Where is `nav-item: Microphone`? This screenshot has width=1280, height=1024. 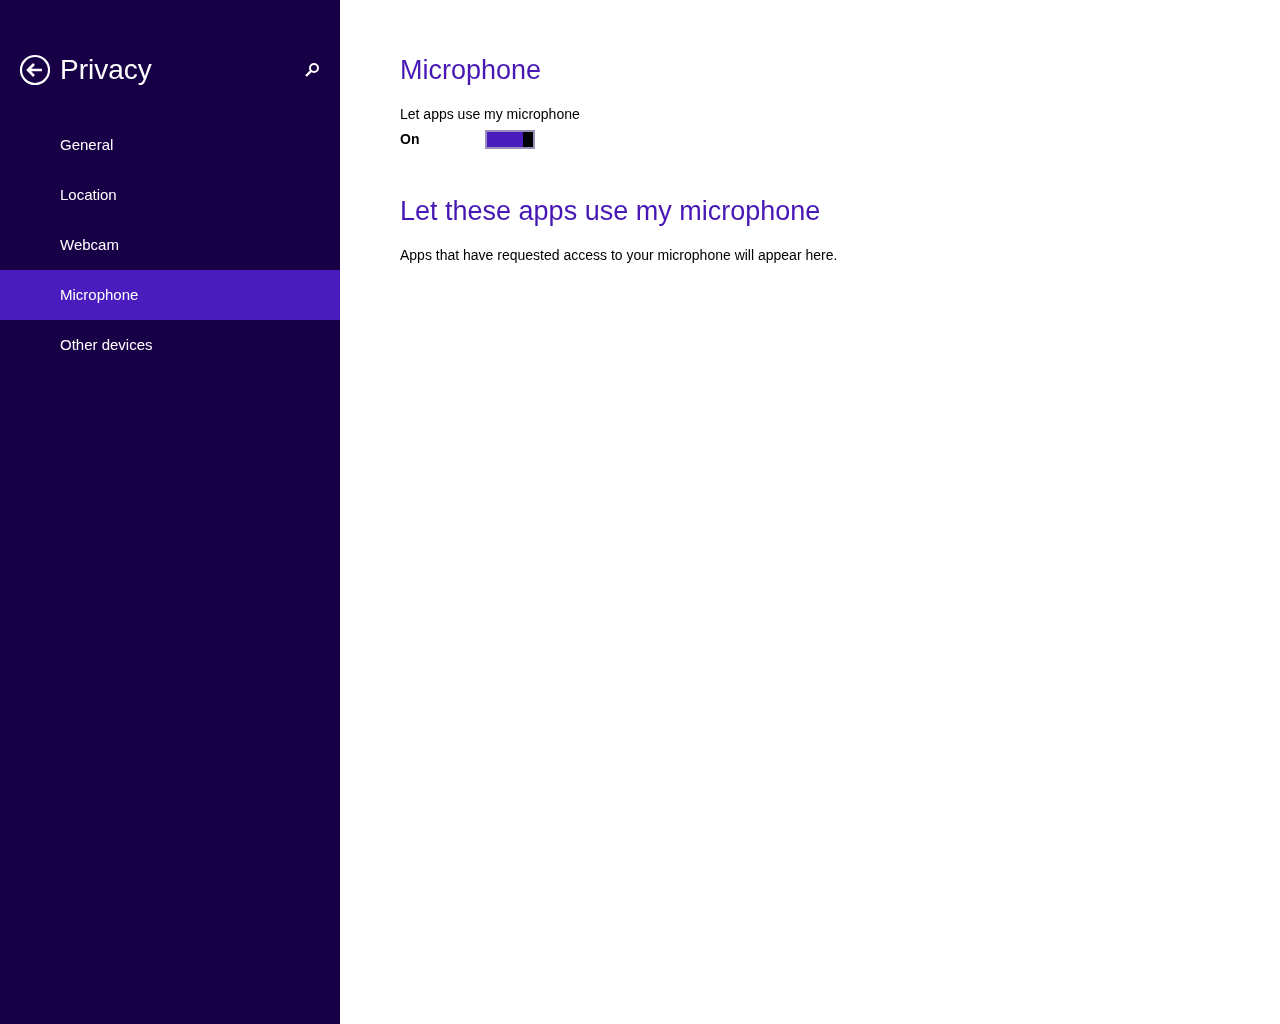
nav-item: Microphone is located at coordinates (170, 295).